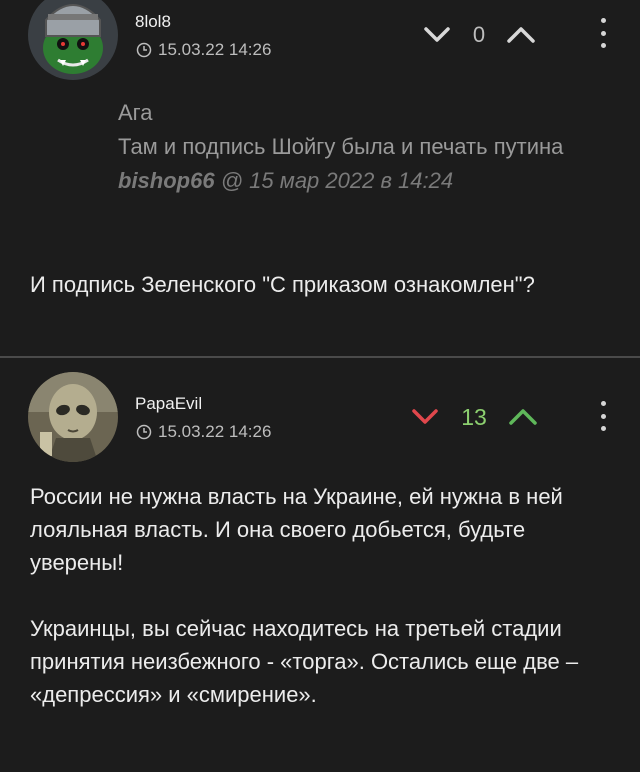  Describe the element at coordinates (166, 180) in the screenshot. I see `quote-author: bishop66` at that location.